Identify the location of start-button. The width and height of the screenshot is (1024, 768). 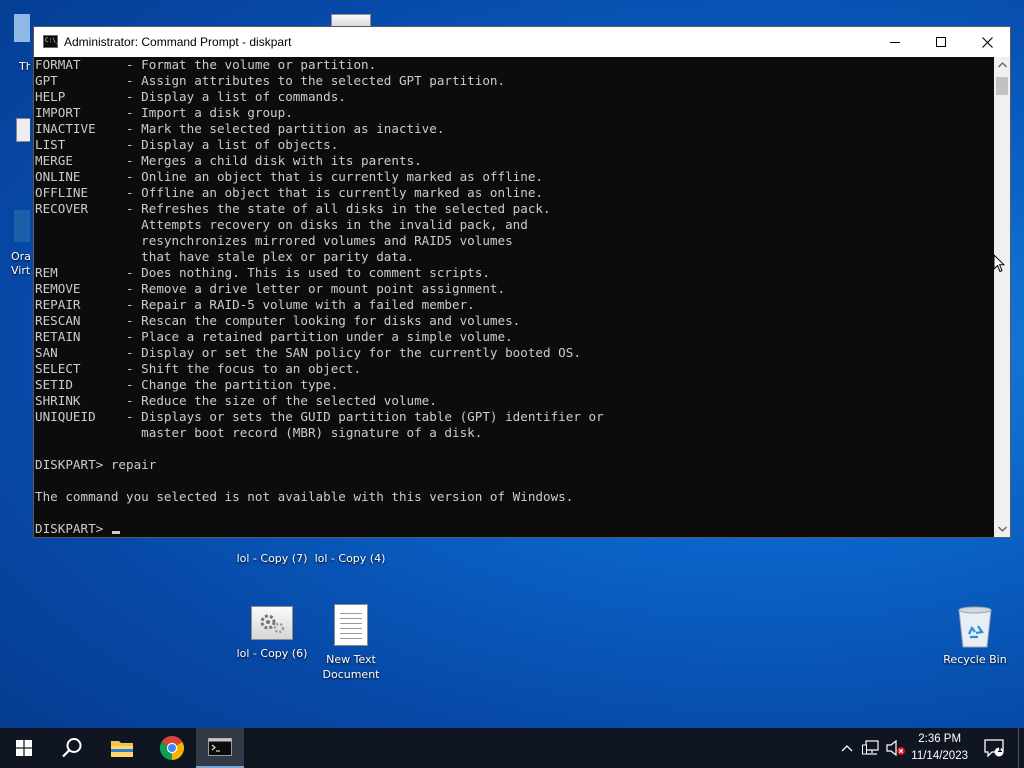
(24, 748).